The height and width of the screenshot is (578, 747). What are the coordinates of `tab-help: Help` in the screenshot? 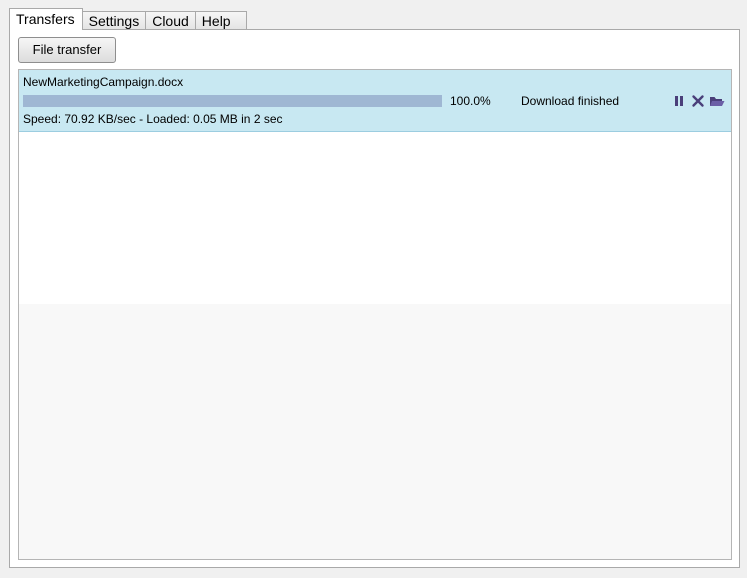 It's located at (220, 20).